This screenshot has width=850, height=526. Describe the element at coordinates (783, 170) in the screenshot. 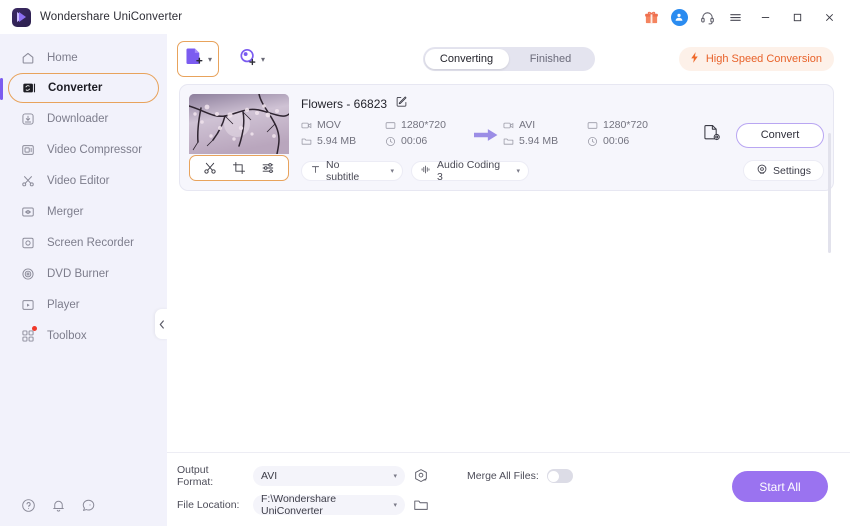

I see `settings-button: Settings` at that location.